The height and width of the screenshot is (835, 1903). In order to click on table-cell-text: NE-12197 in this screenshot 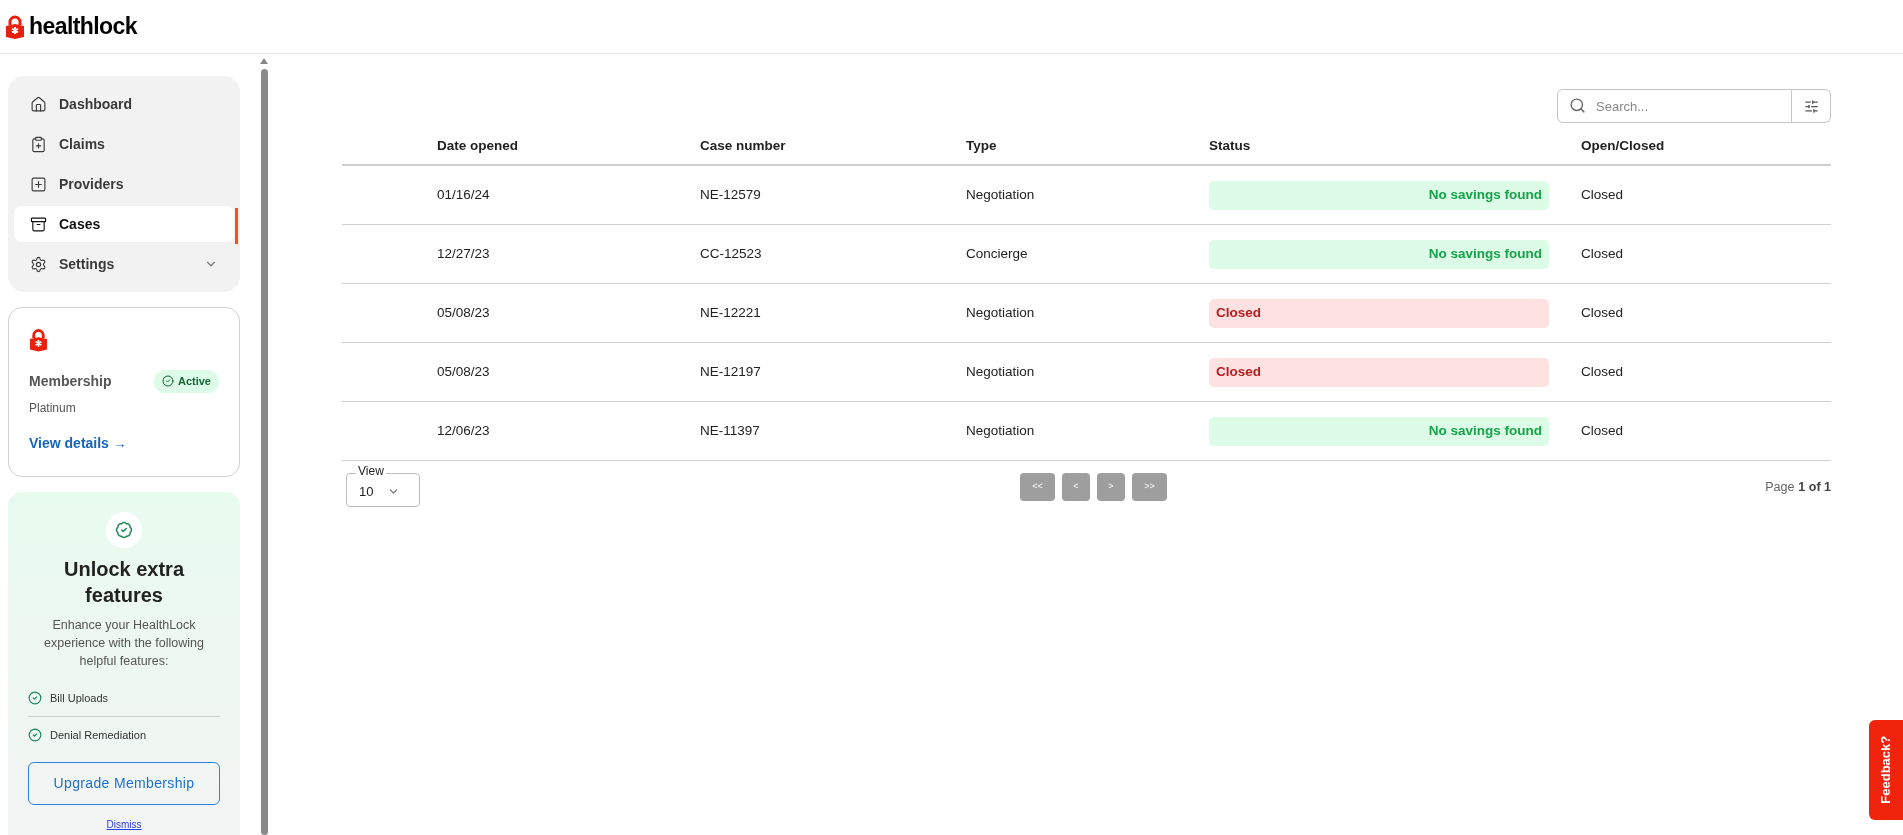, I will do `click(731, 371)`.